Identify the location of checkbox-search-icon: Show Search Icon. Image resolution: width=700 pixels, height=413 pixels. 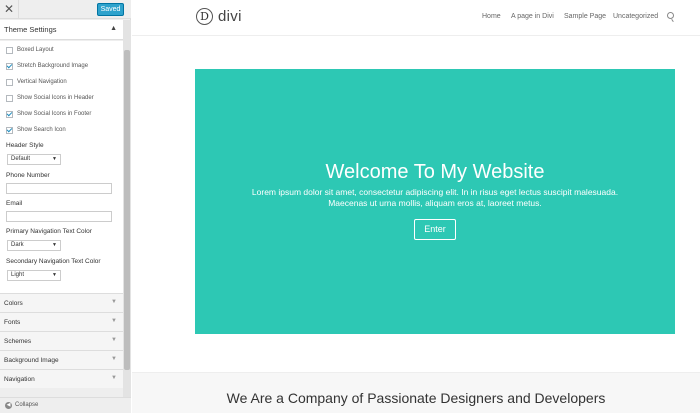
(36, 130).